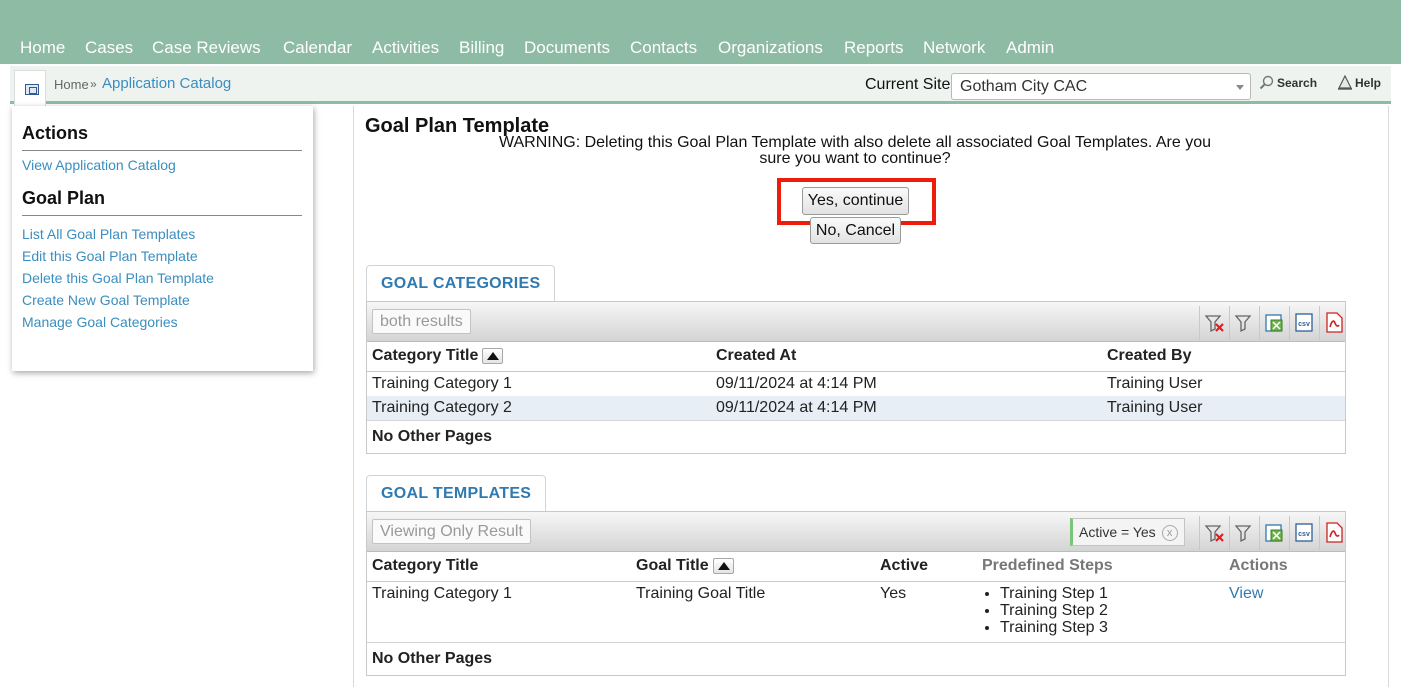 The image size is (1401, 687). I want to click on column-header-created-by: Created By, so click(1223, 357).